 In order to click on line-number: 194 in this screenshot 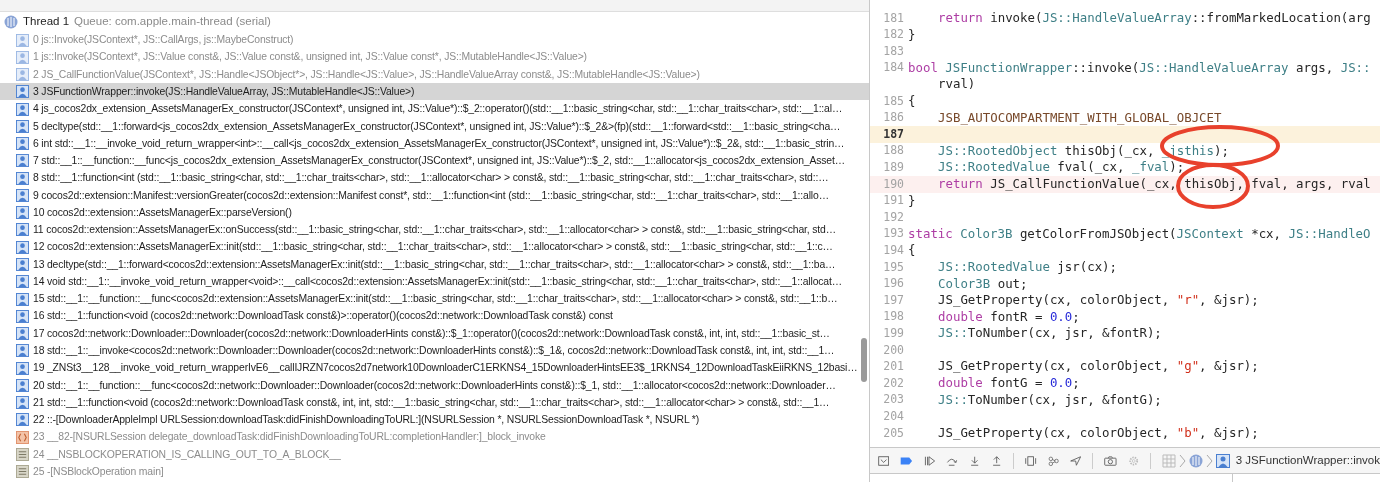, I will do `click(893, 250)`.